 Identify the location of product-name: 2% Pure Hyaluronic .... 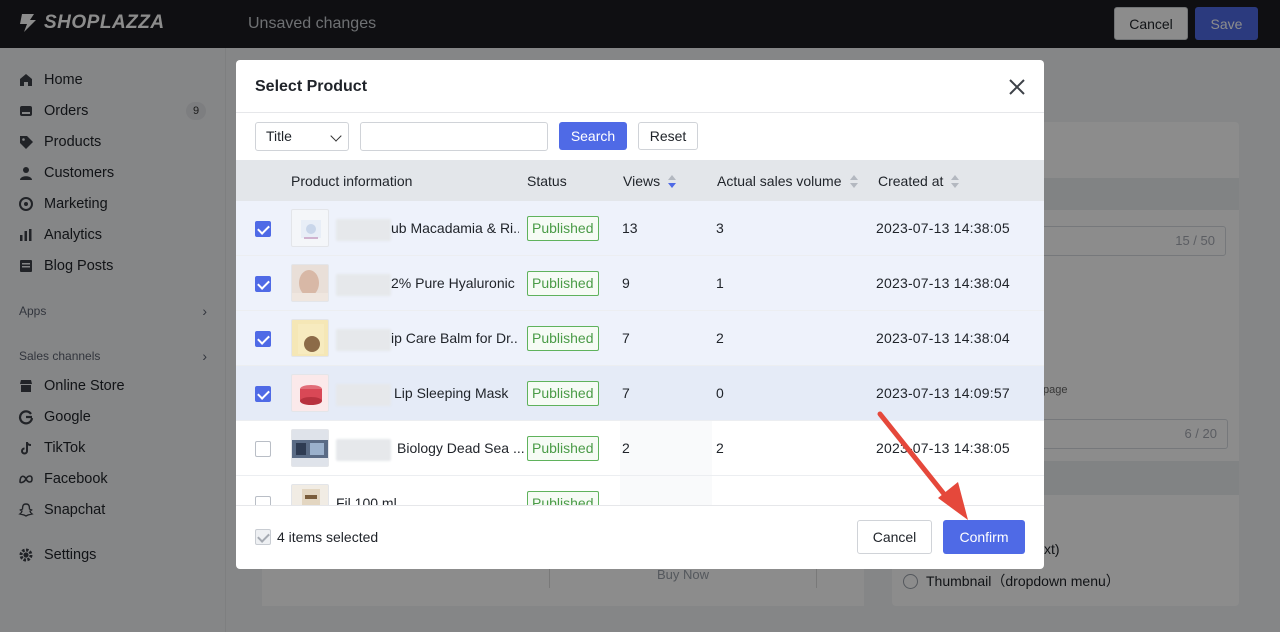
(455, 283).